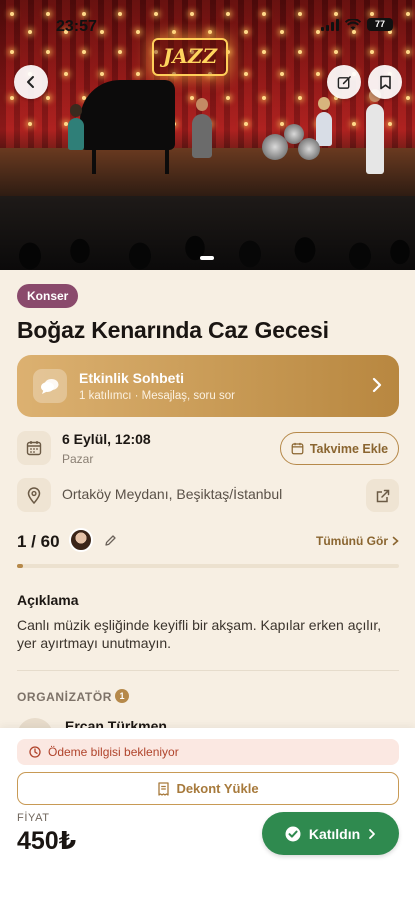 This screenshot has width=415, height=900. Describe the element at coordinates (353, 24) in the screenshot. I see `wifi-icon` at that location.